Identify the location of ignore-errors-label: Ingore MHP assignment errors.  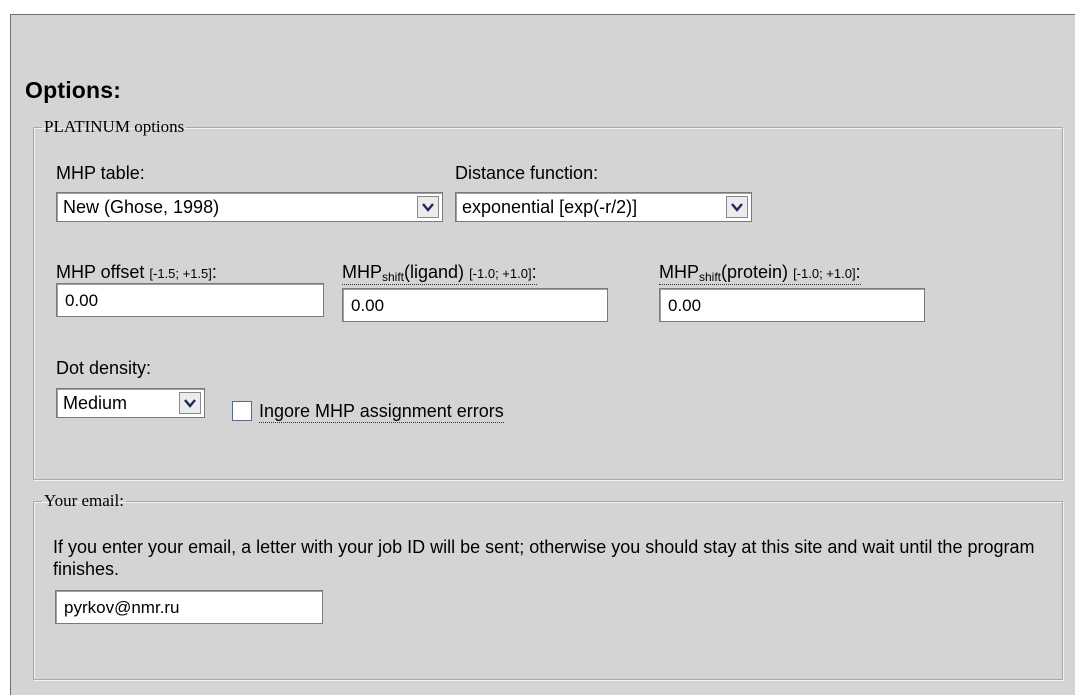
(381, 412).